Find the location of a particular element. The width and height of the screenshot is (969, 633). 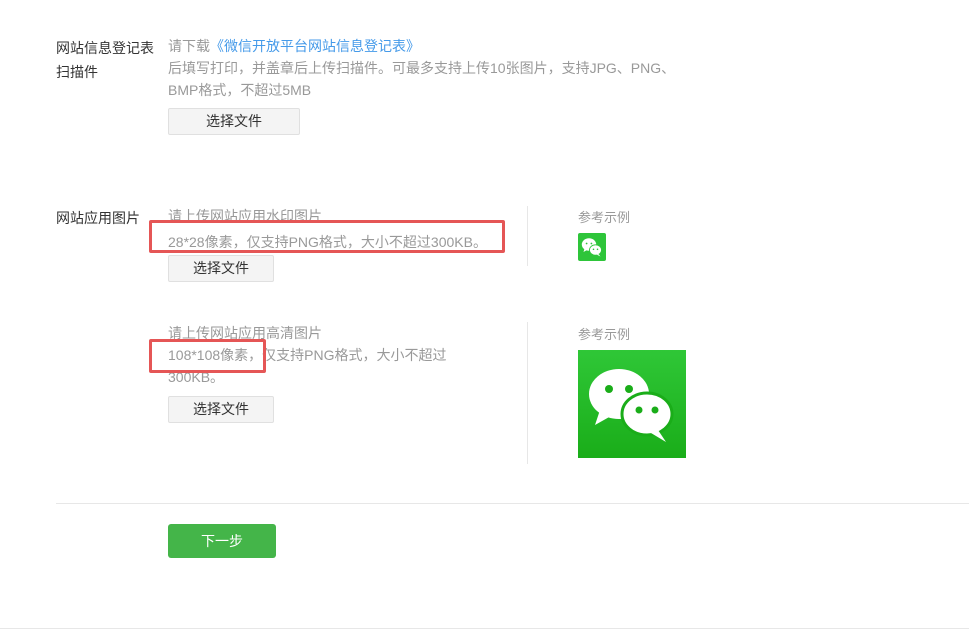

reference-example-label-2: 参考示例 is located at coordinates (604, 334).